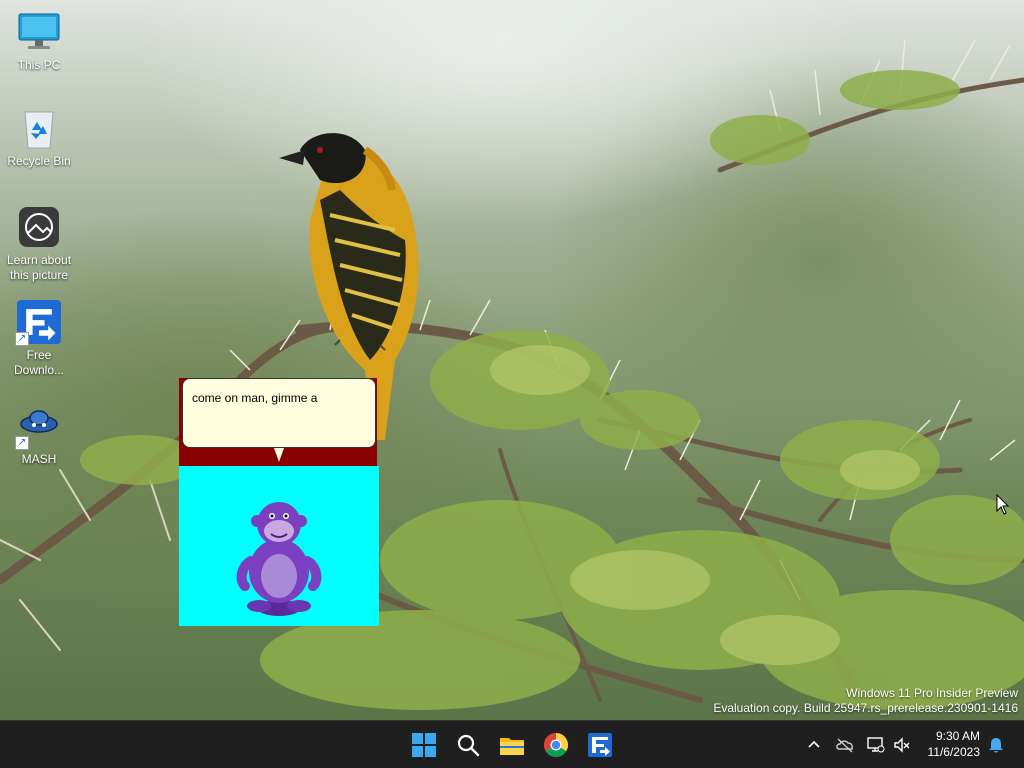 The image size is (1024, 768). What do you see at coordinates (39, 227) in the screenshot?
I see `learn-picture-icon` at bounding box center [39, 227].